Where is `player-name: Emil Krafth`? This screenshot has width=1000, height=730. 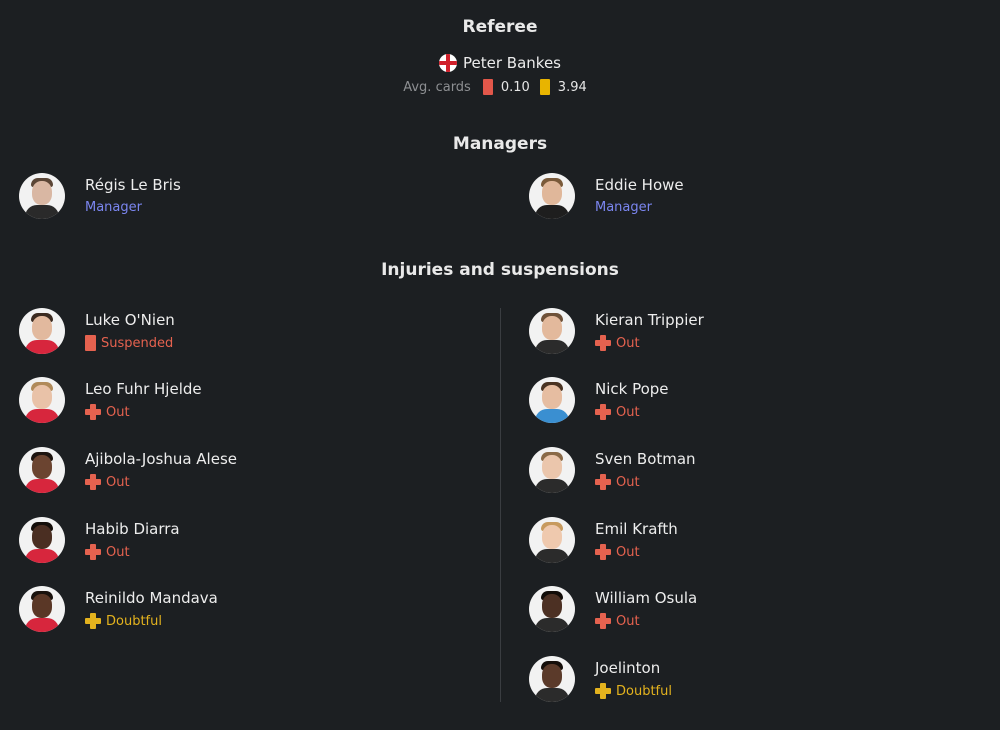 player-name: Emil Krafth is located at coordinates (636, 529).